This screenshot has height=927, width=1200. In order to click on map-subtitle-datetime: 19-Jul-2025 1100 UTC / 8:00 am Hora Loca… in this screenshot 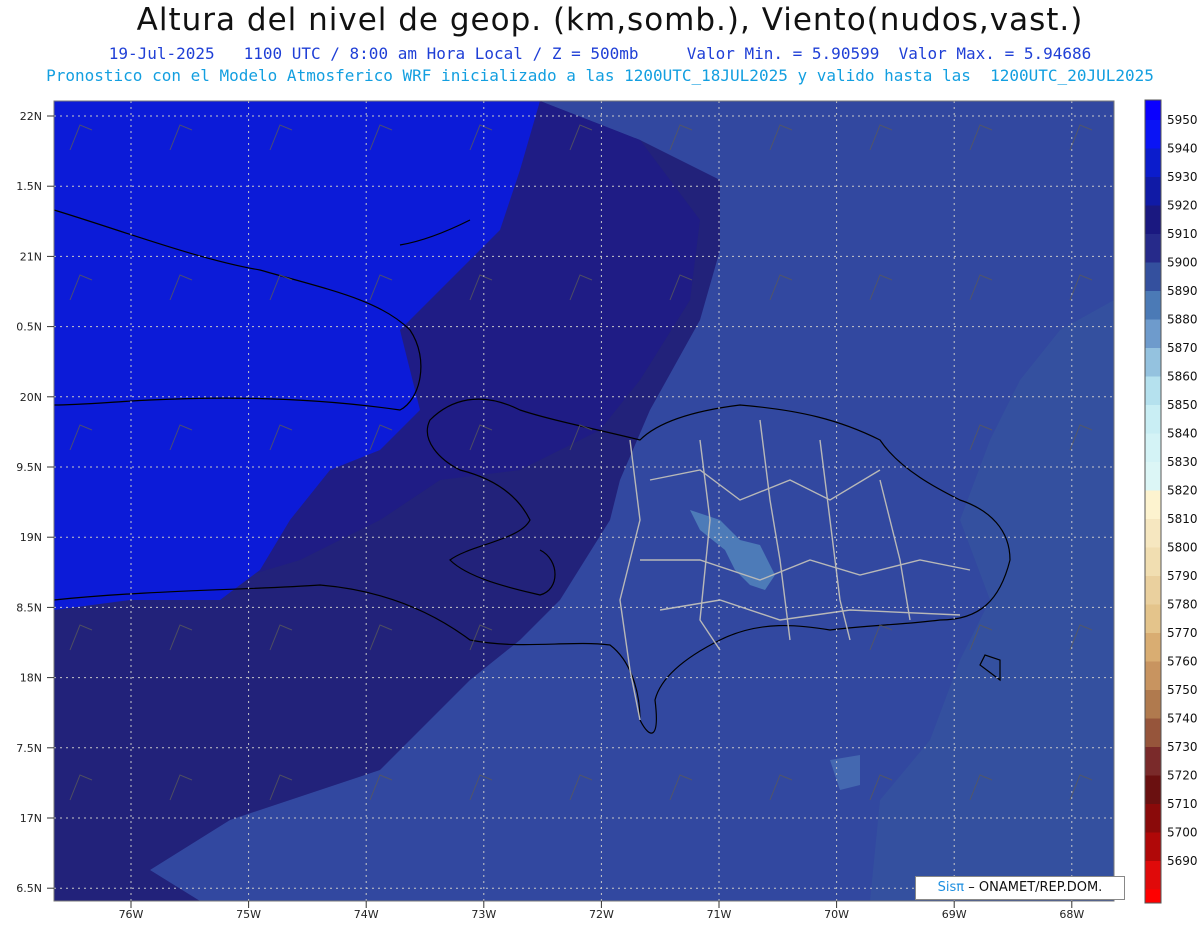, I will do `click(600, 53)`.